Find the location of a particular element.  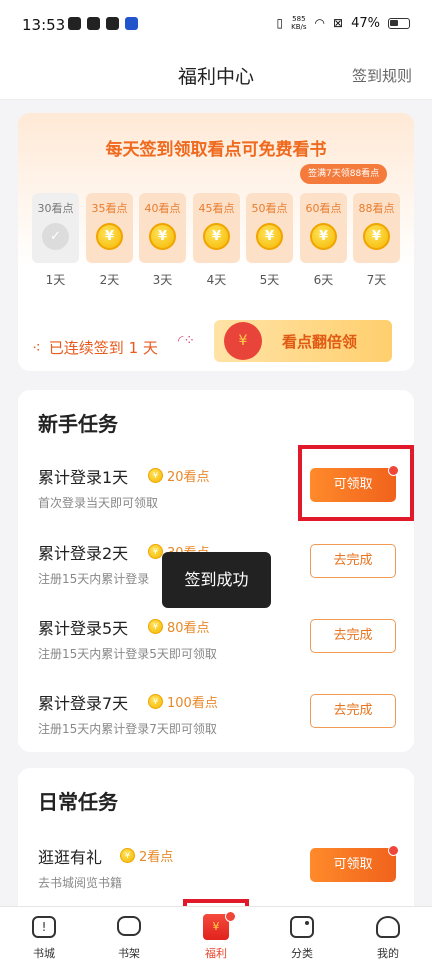

day-points: 30看点 is located at coordinates (55, 208).